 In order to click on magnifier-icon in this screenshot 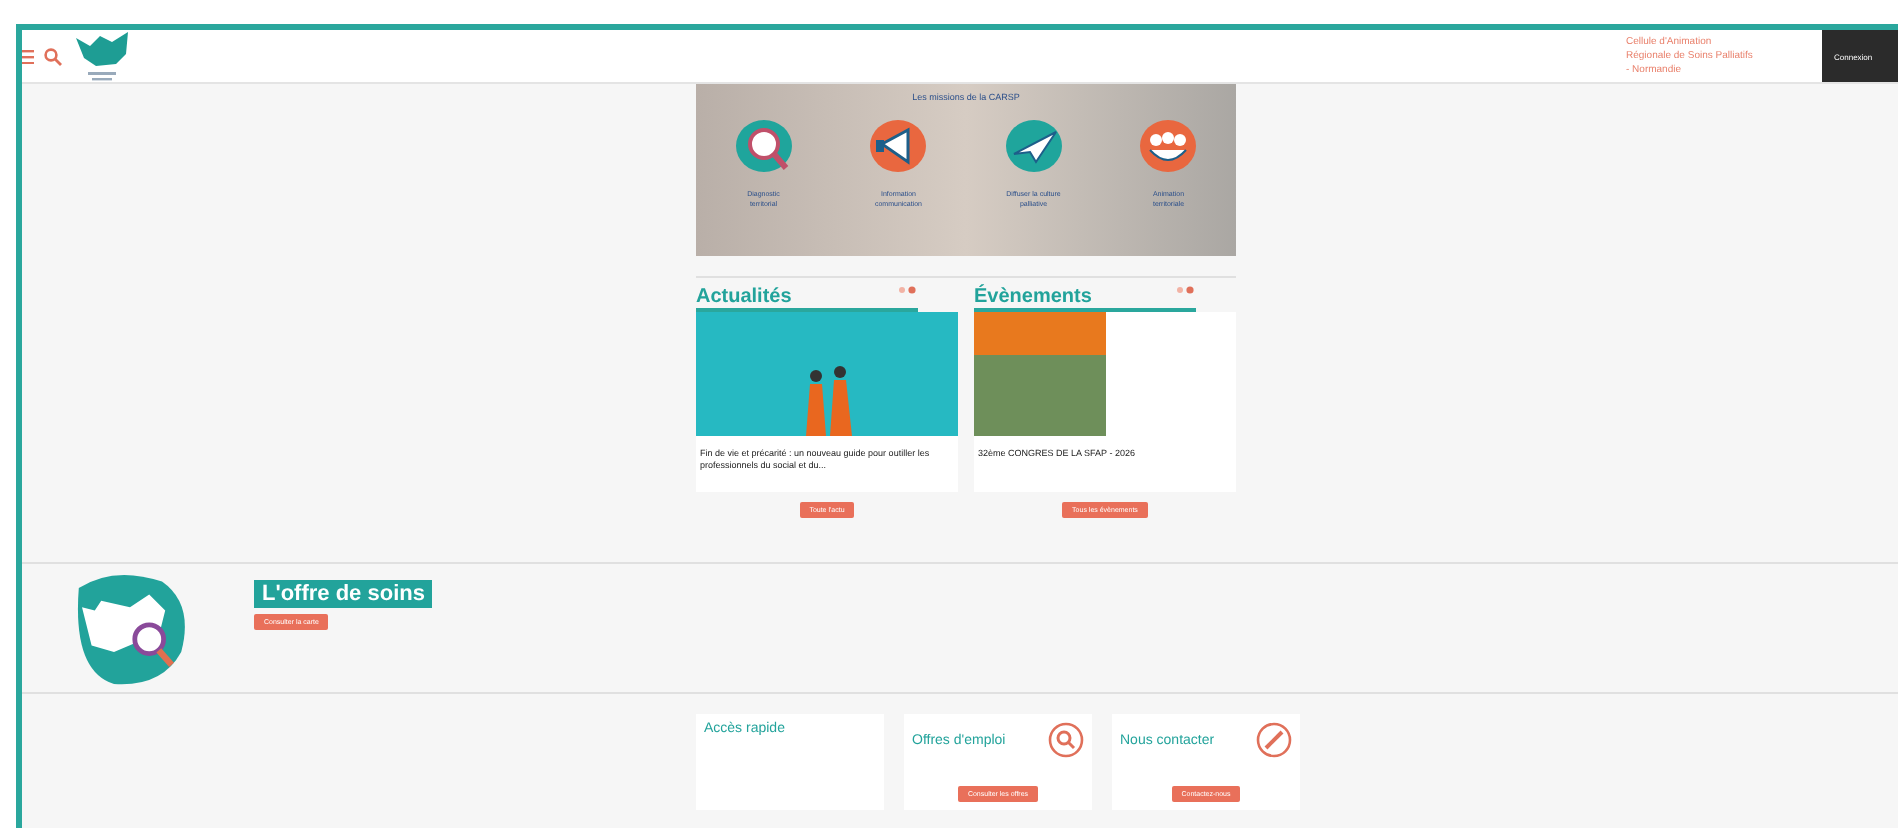, I will do `click(763, 146)`.